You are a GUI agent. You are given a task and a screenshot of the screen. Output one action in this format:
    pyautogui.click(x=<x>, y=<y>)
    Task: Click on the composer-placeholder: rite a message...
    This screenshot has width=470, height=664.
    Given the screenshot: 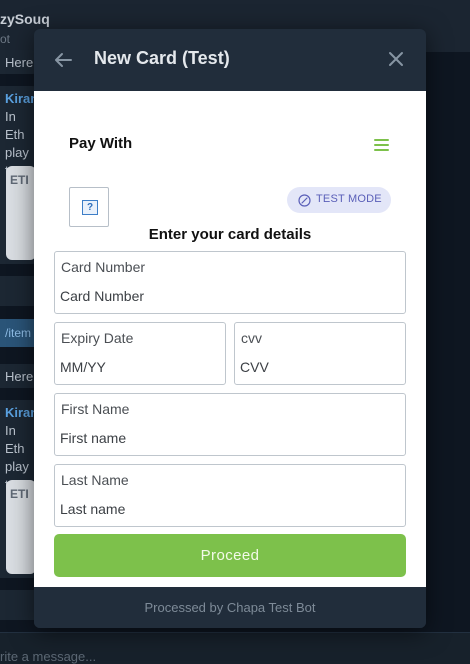 What is the action you would take?
    pyautogui.click(x=48, y=656)
    